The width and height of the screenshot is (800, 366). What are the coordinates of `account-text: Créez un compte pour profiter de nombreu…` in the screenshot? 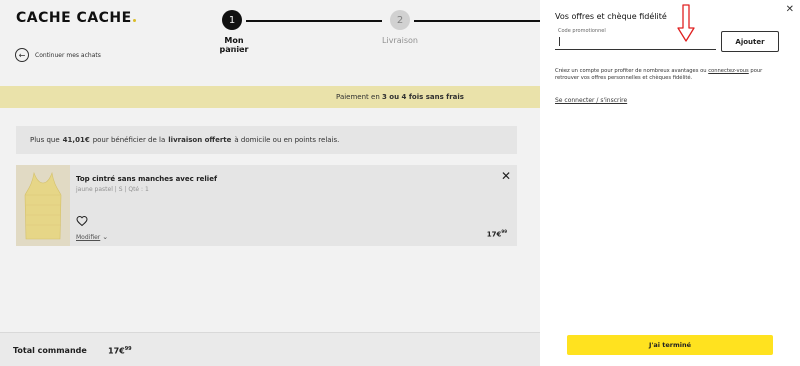 It's located at (631, 71).